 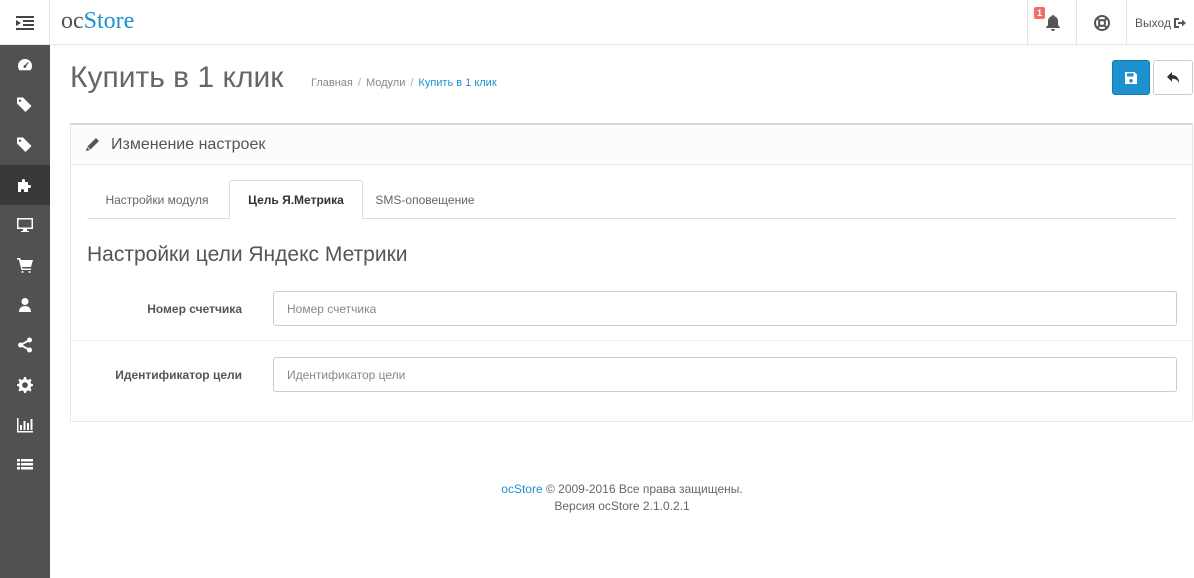 What do you see at coordinates (177, 77) in the screenshot?
I see `page-title: Купить в 1 клик` at bounding box center [177, 77].